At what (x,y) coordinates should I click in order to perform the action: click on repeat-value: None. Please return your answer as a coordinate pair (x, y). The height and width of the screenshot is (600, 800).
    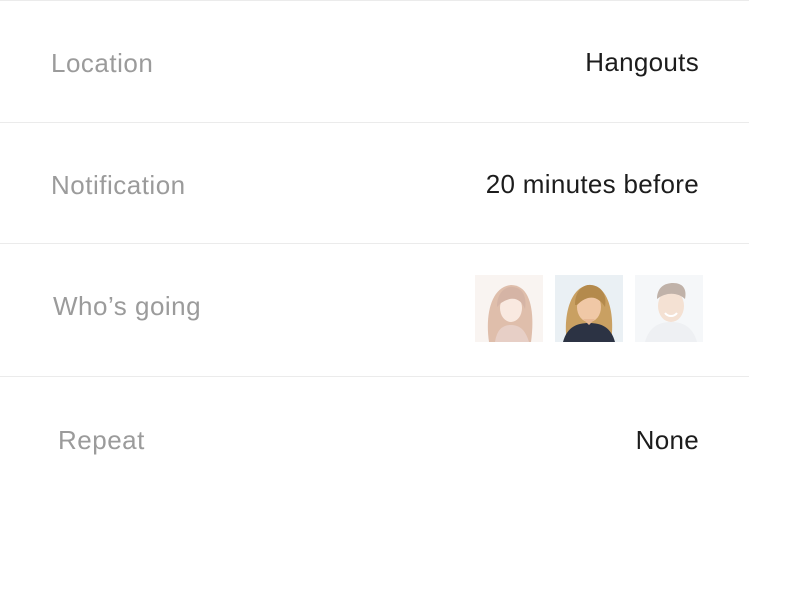
    Looking at the image, I should click on (667, 440).